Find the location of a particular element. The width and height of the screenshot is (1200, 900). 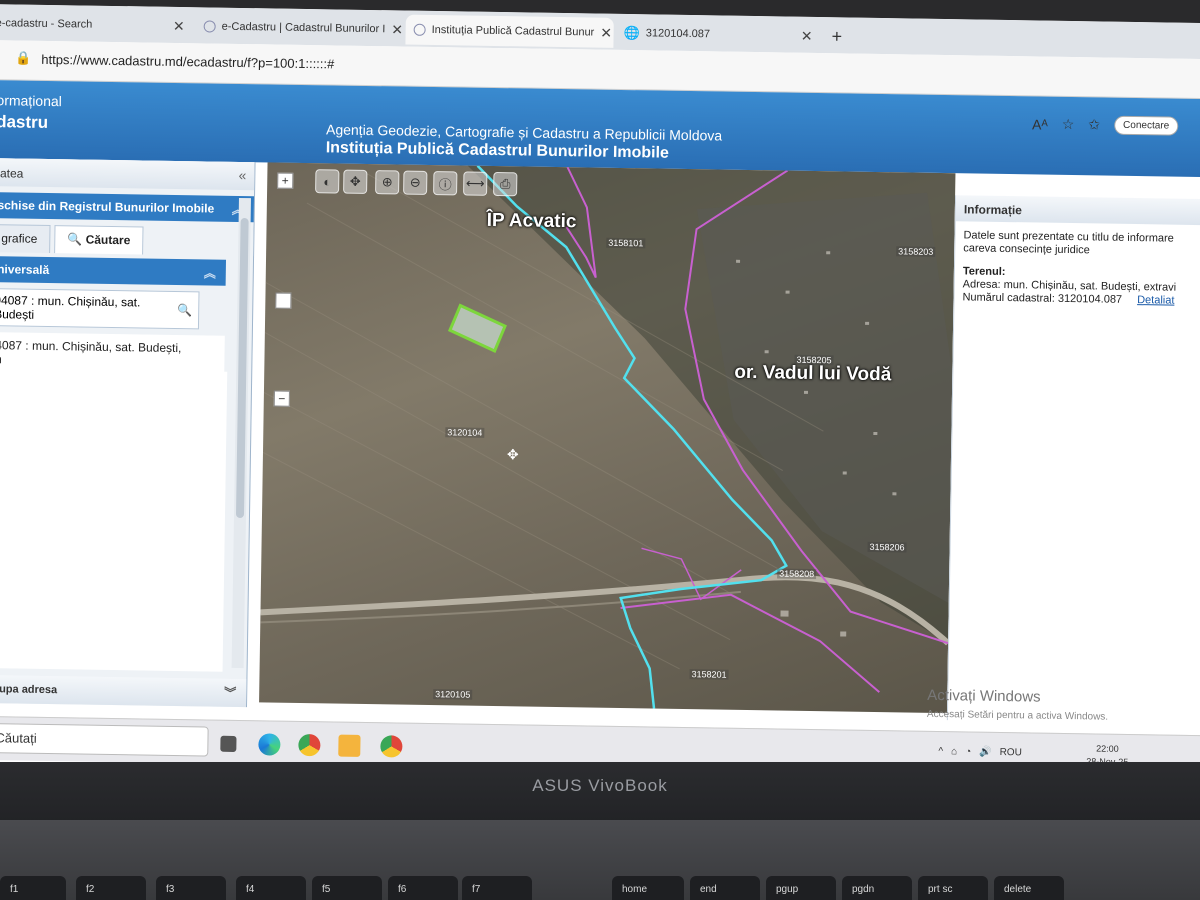

network-icon: ⌂ is located at coordinates (954, 751).